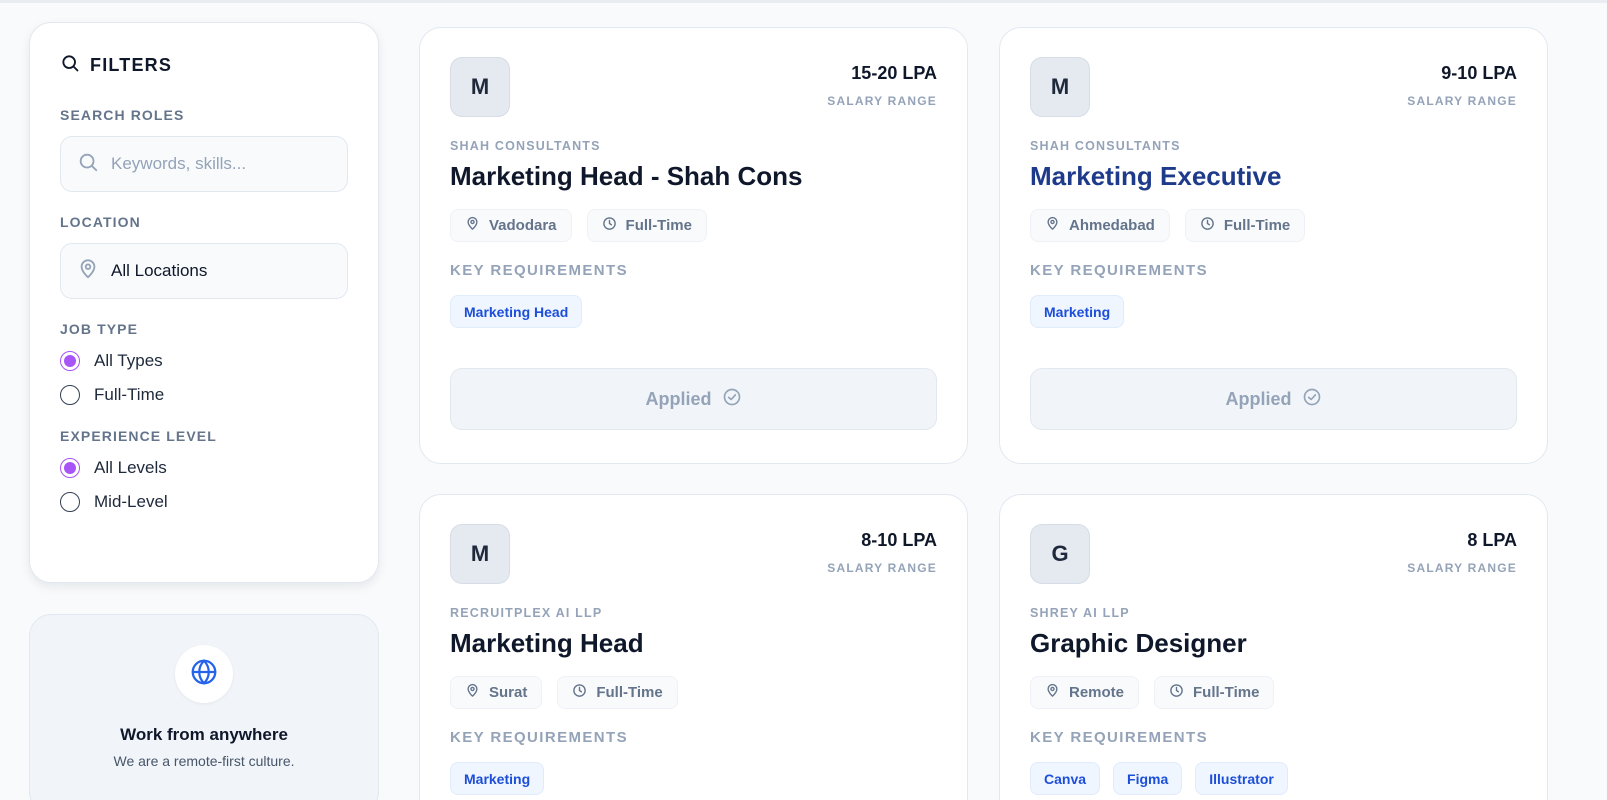 The width and height of the screenshot is (1607, 800). Describe the element at coordinates (1273, 176) in the screenshot. I see `job-title: Marketing Executive` at that location.